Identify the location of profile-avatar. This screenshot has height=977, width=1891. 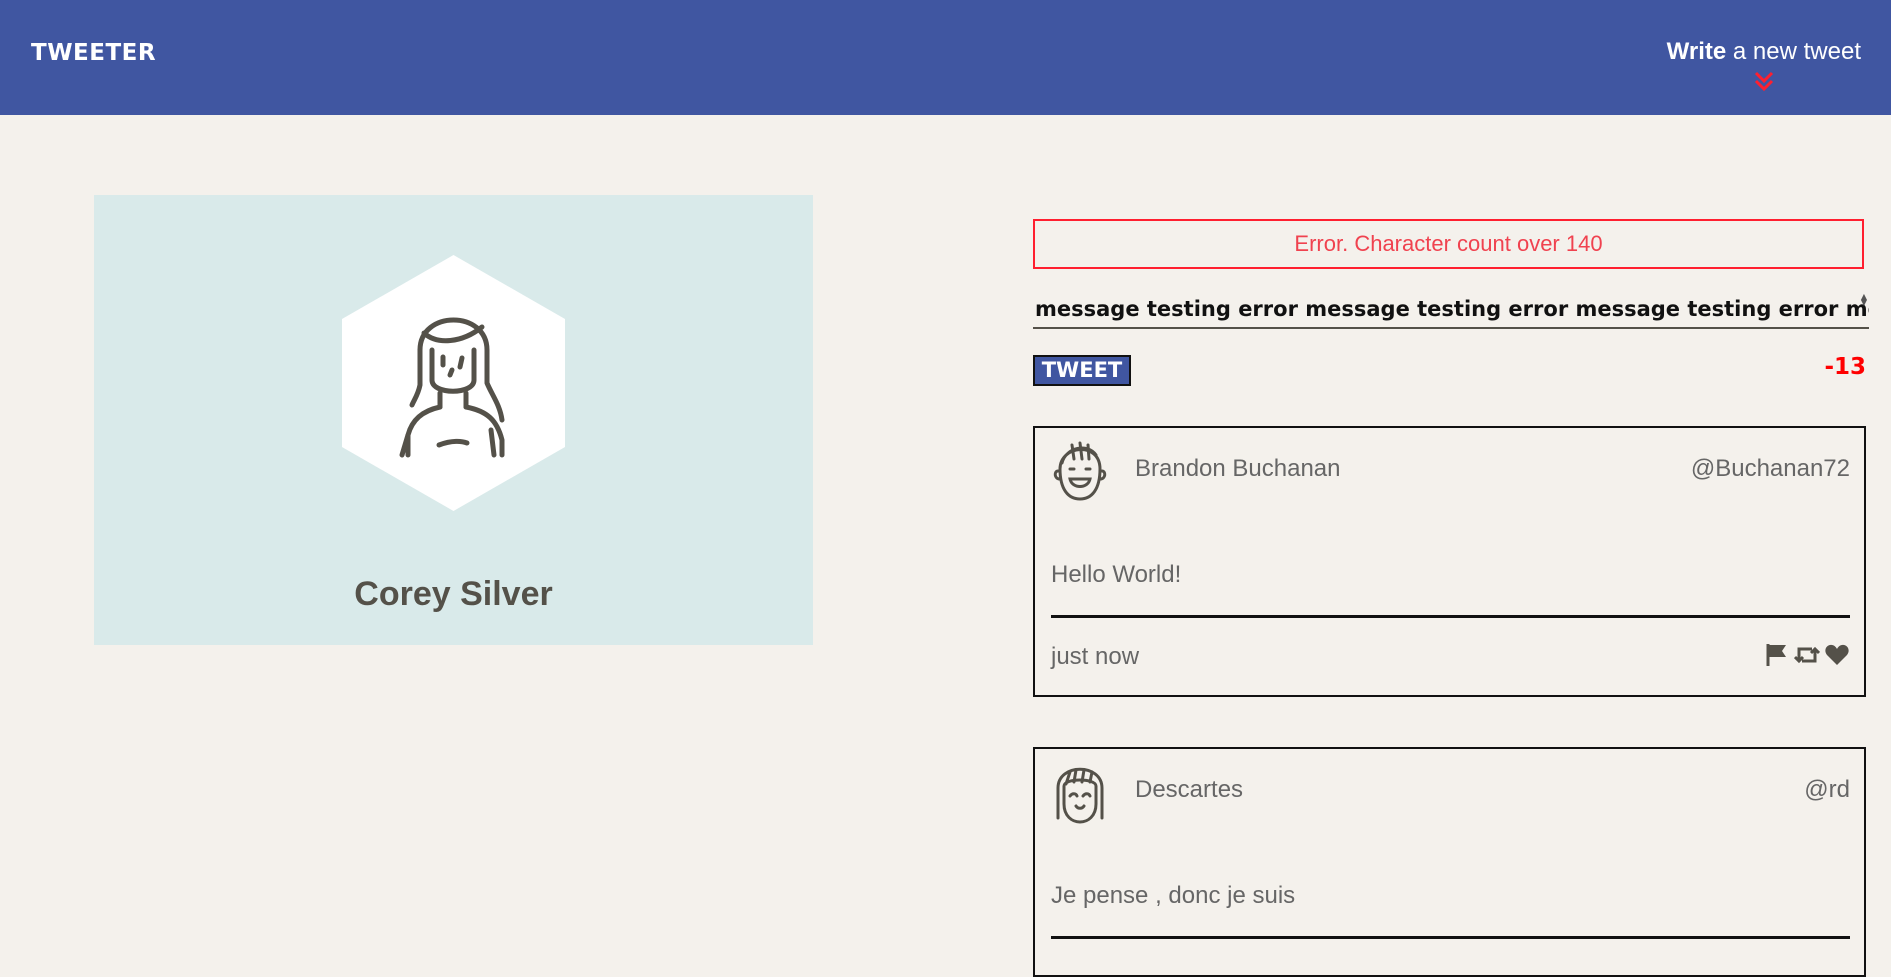
(453, 383).